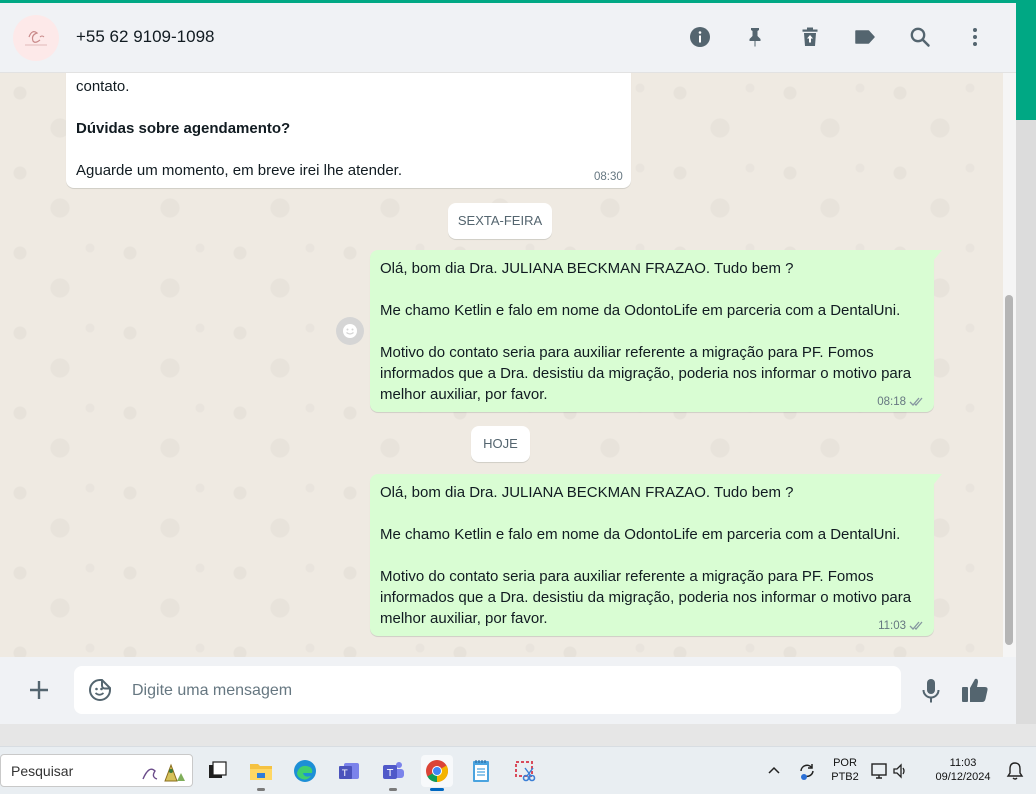 The width and height of the screenshot is (1036, 794). I want to click on taskbar-file-explorer-icon, so click(261, 773).